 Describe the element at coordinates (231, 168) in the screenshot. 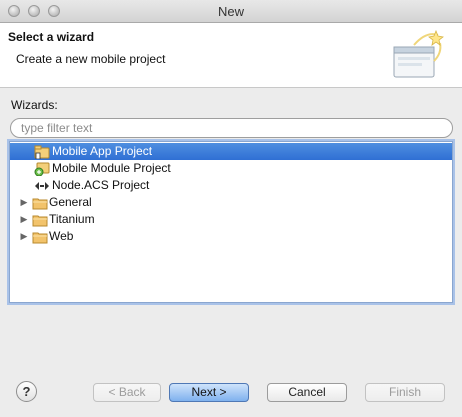

I see `tree-item-mobile-module-project: Mobile Module Project` at that location.